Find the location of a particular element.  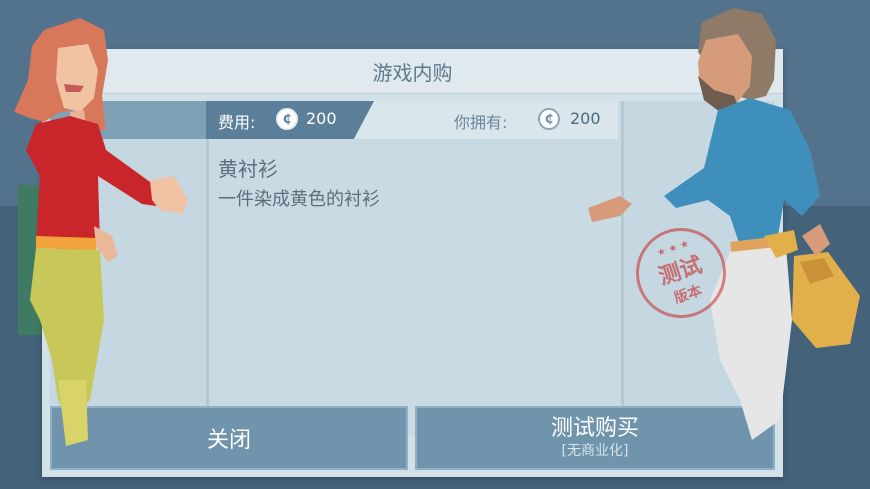

owned-label: 你拥有: is located at coordinates (481, 122).